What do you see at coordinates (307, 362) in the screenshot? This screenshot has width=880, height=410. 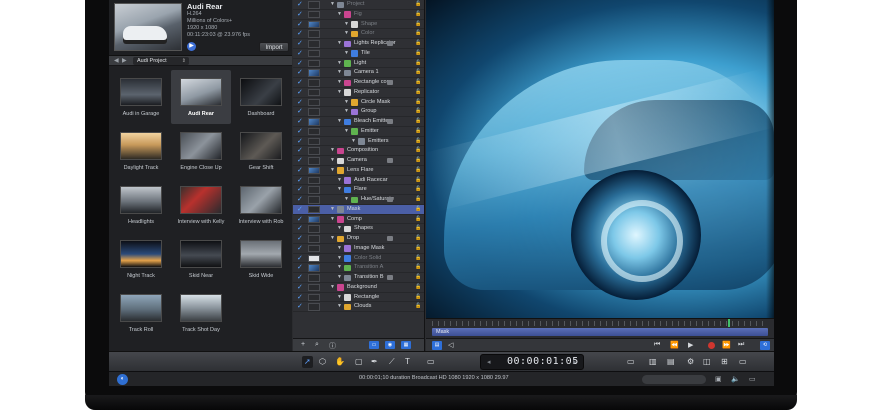 I see `select-tool-icon: ➚` at bounding box center [307, 362].